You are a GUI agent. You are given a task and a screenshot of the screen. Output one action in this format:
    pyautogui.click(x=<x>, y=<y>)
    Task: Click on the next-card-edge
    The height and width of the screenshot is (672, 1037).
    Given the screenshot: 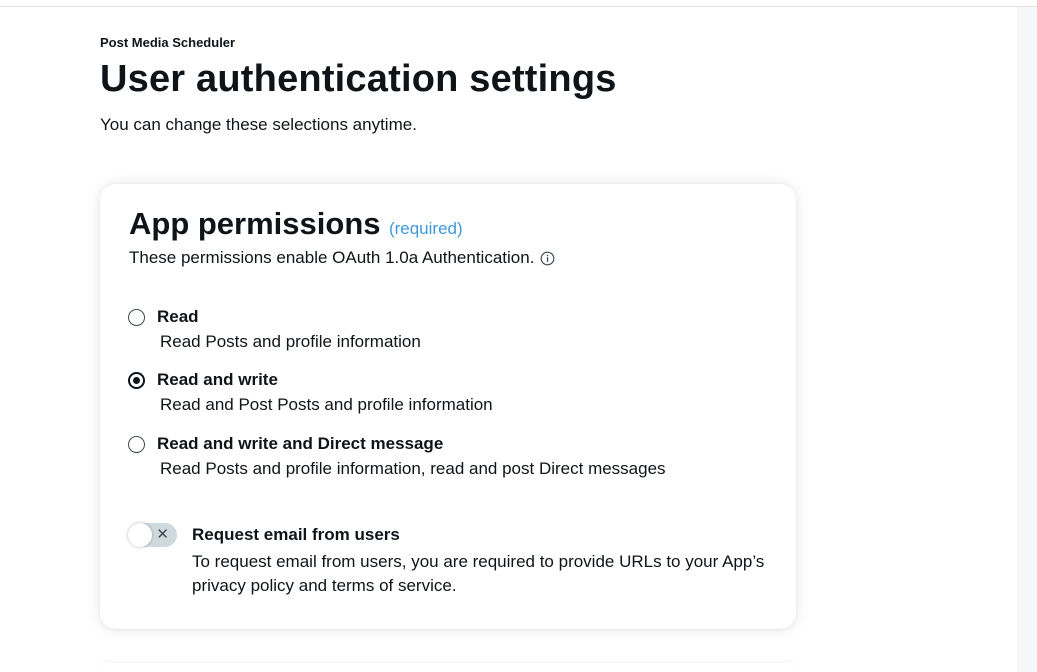 What is the action you would take?
    pyautogui.click(x=448, y=667)
    